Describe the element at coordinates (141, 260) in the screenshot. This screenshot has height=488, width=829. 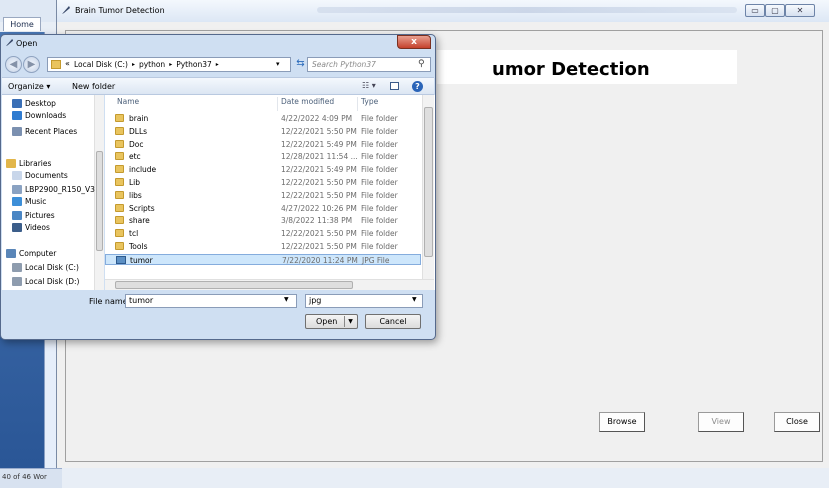
I see `file-name: tumor` at that location.